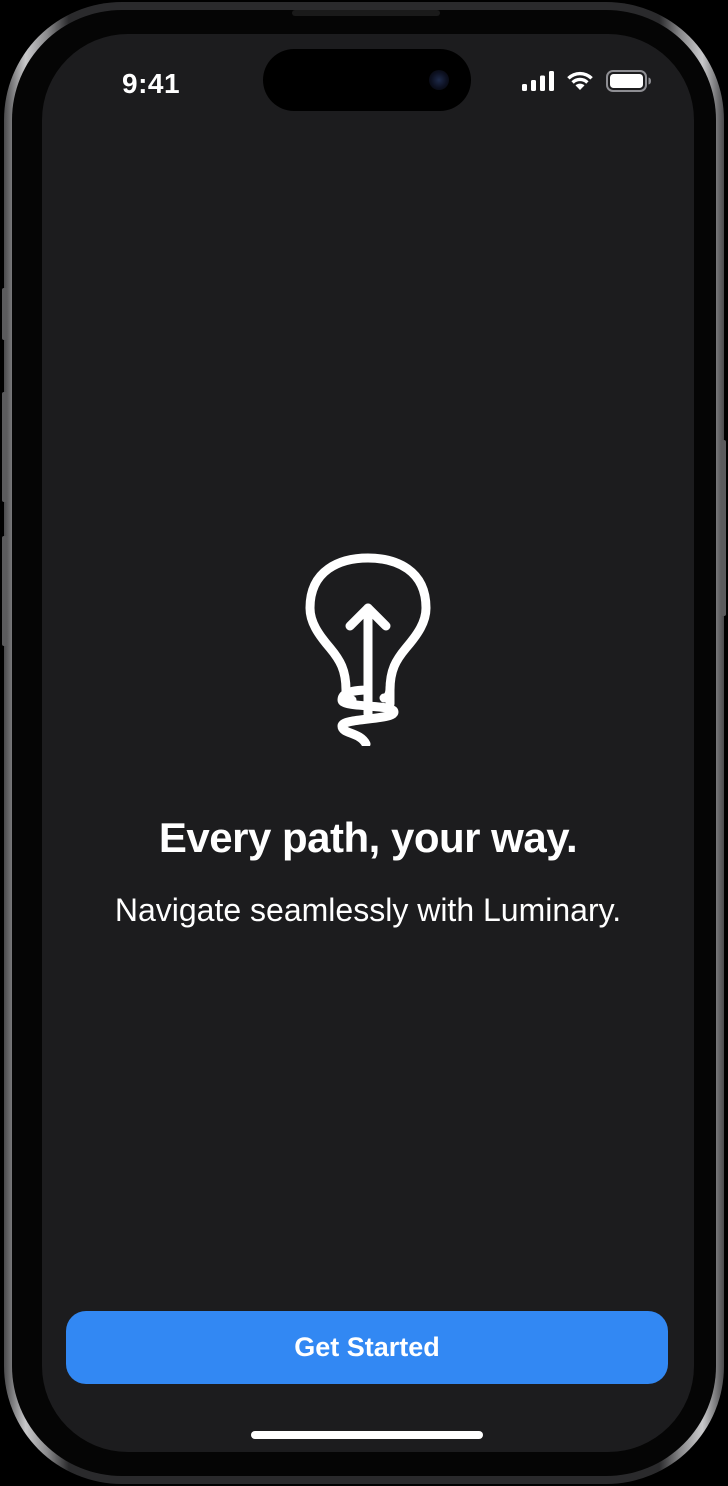  I want to click on get-started-button: Get Started, so click(367, 1347).